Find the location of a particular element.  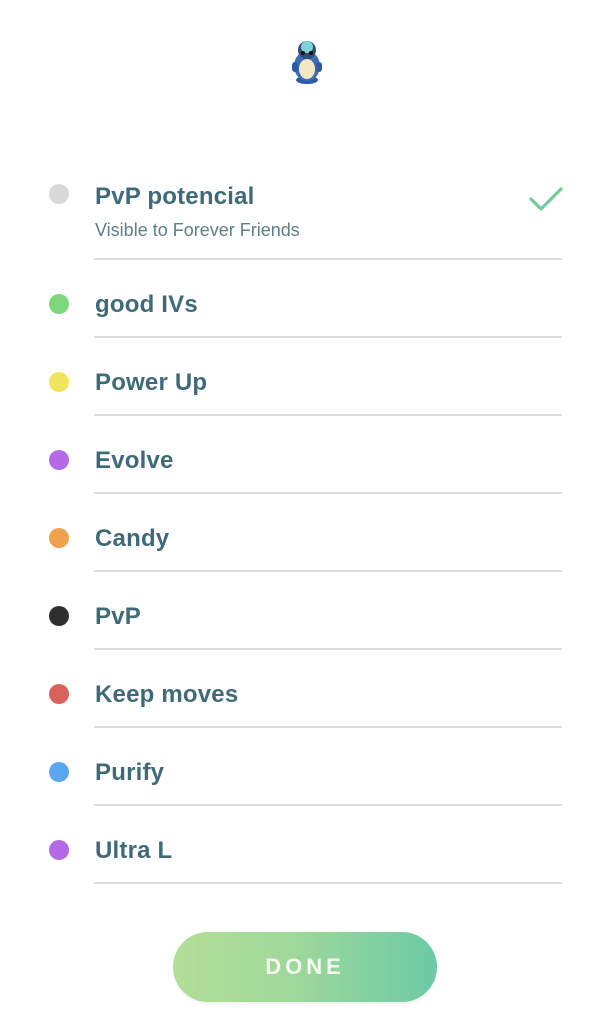

tag-label: Ultra L is located at coordinates (134, 850).